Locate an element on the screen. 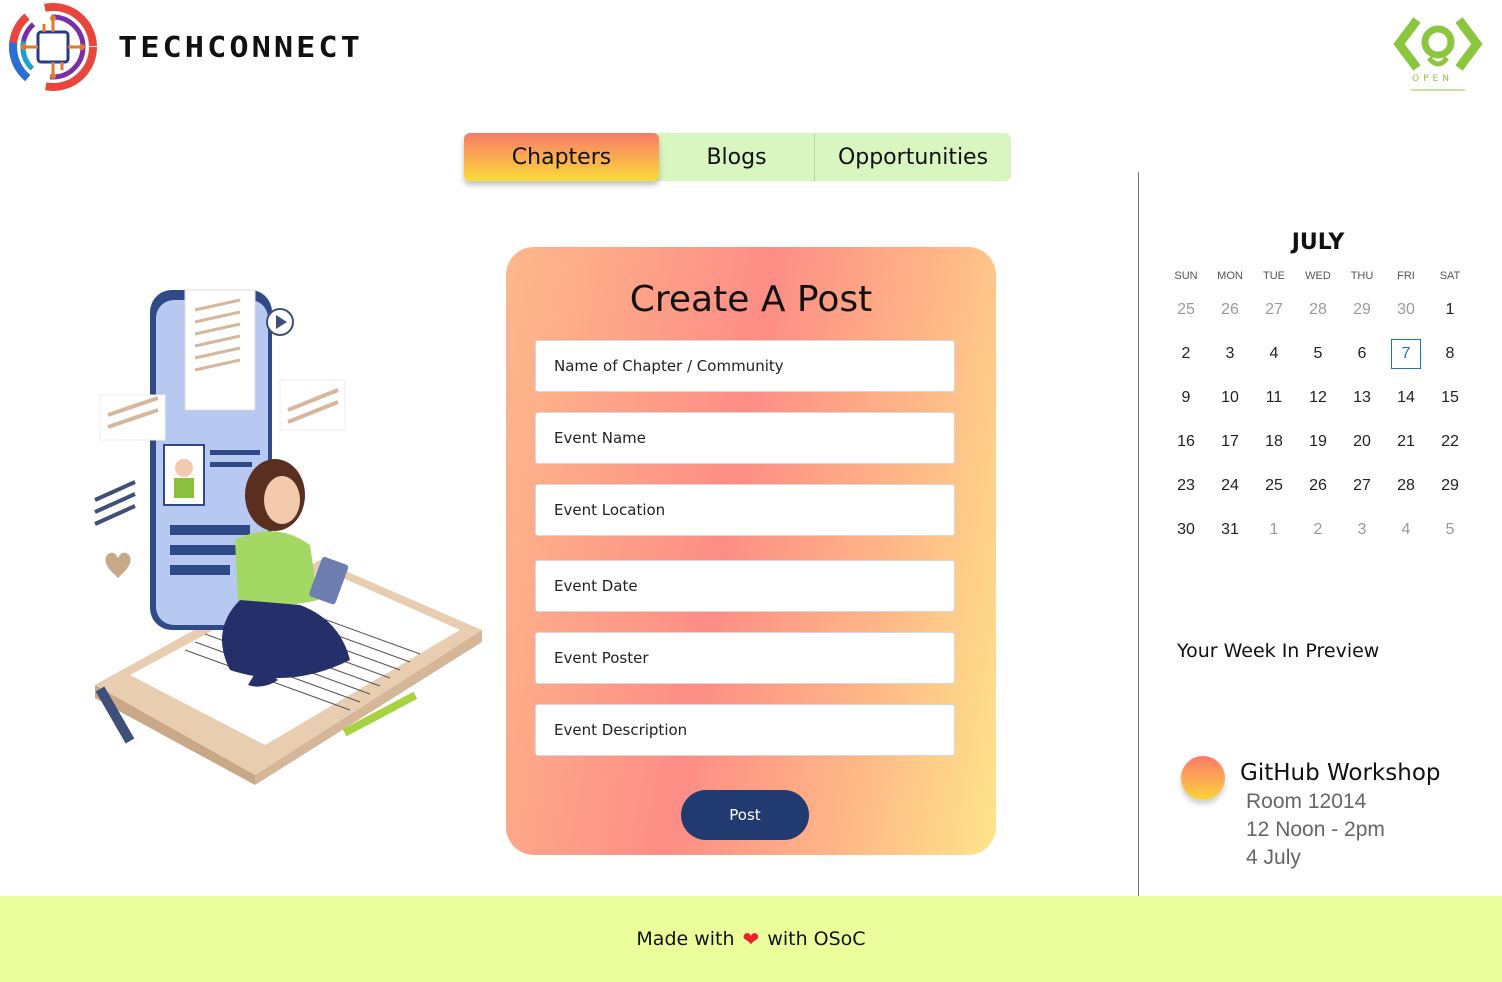  event-date-field: Event Date is located at coordinates (745, 586).